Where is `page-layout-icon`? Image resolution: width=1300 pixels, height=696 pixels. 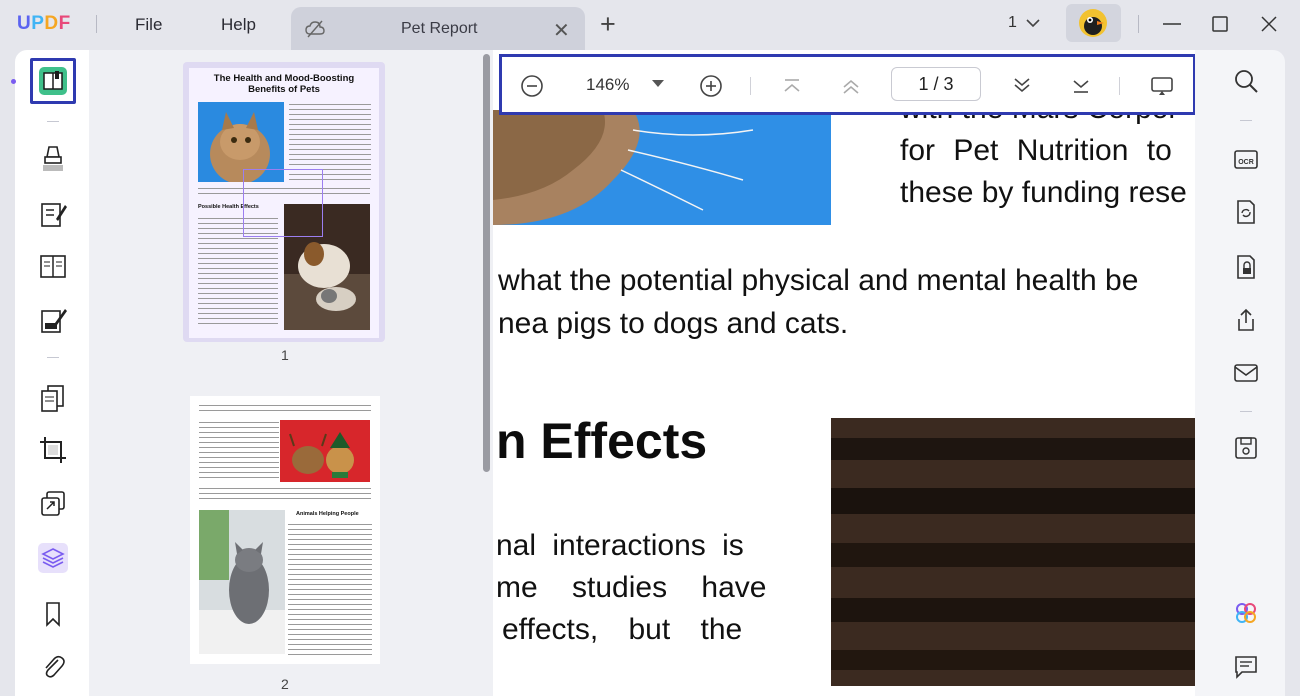 page-layout-icon is located at coordinates (53, 266).